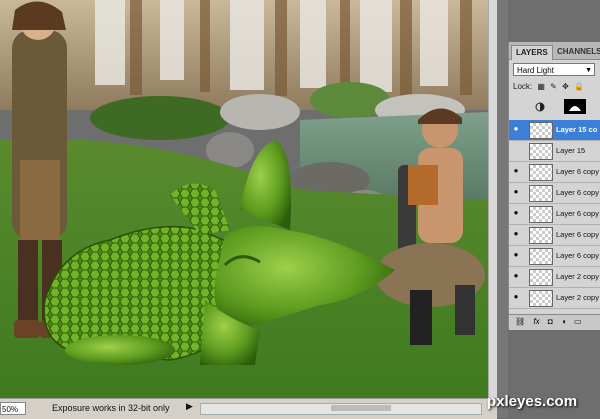 The width and height of the screenshot is (600, 419). Describe the element at coordinates (541, 86) in the screenshot. I see `lock-transparent-icon: ▦` at that location.